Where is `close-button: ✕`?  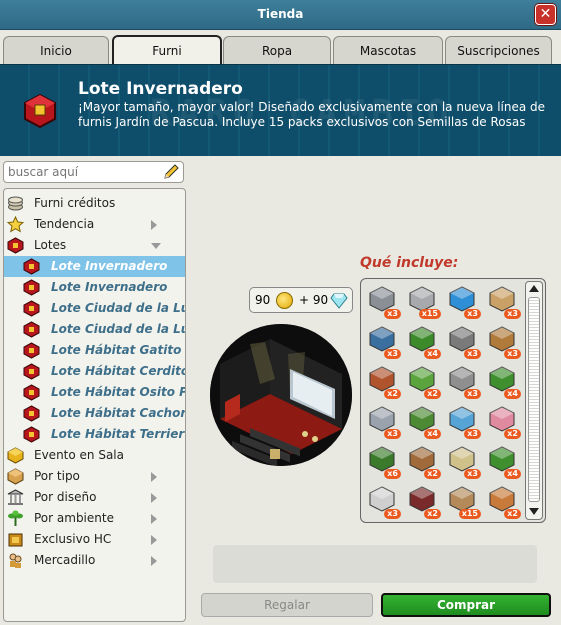 close-button: ✕ is located at coordinates (545, 14).